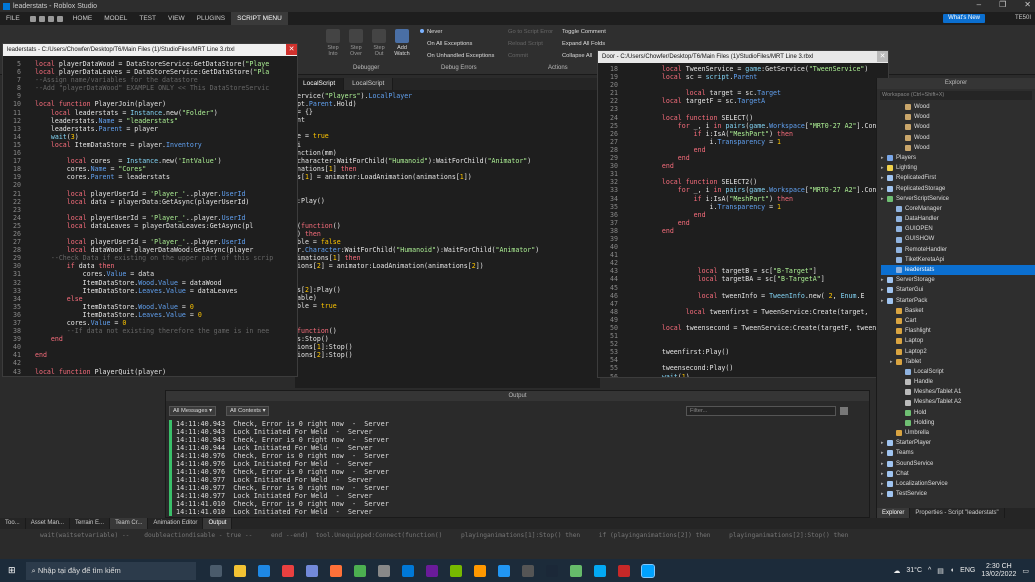  Describe the element at coordinates (418, 258) in the screenshot. I see `code-line: imations[1] then` at that location.